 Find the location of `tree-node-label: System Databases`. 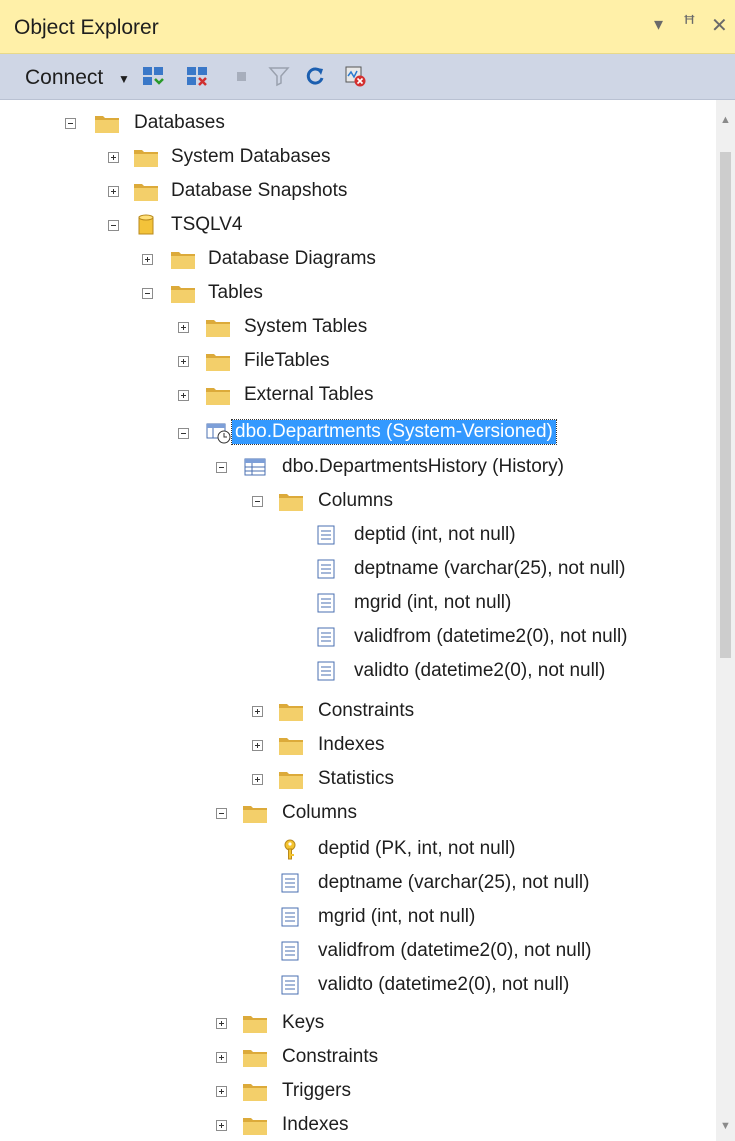

tree-node-label: System Databases is located at coordinates (250, 157).